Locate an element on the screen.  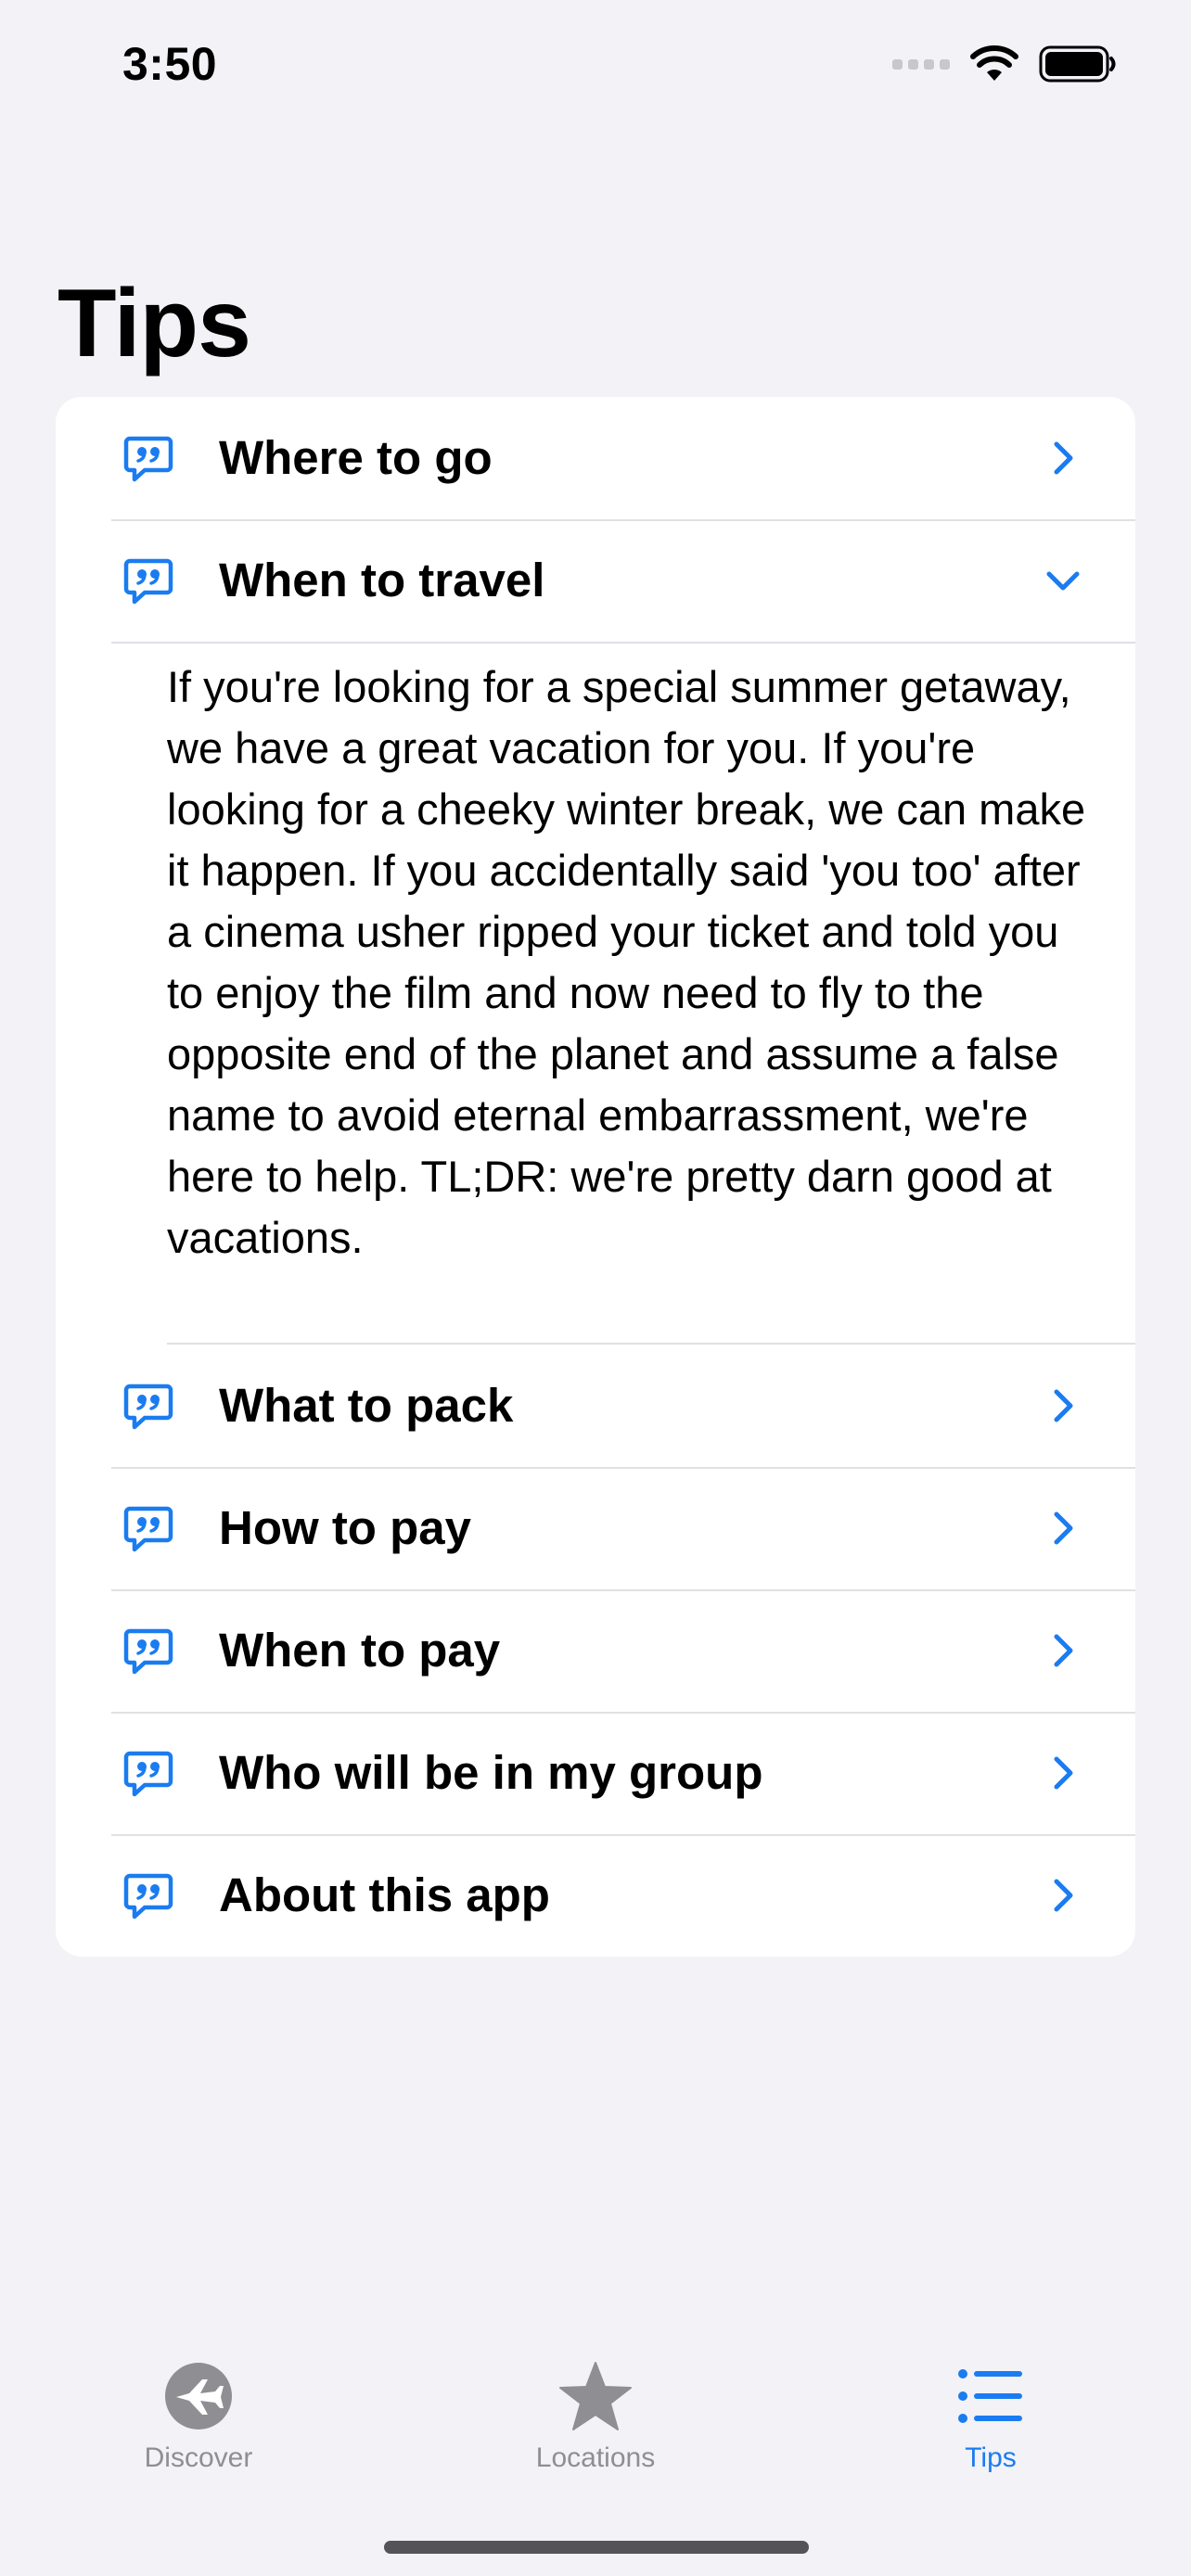
tip-row-how-to-pay: How to pay is located at coordinates (595, 1528).